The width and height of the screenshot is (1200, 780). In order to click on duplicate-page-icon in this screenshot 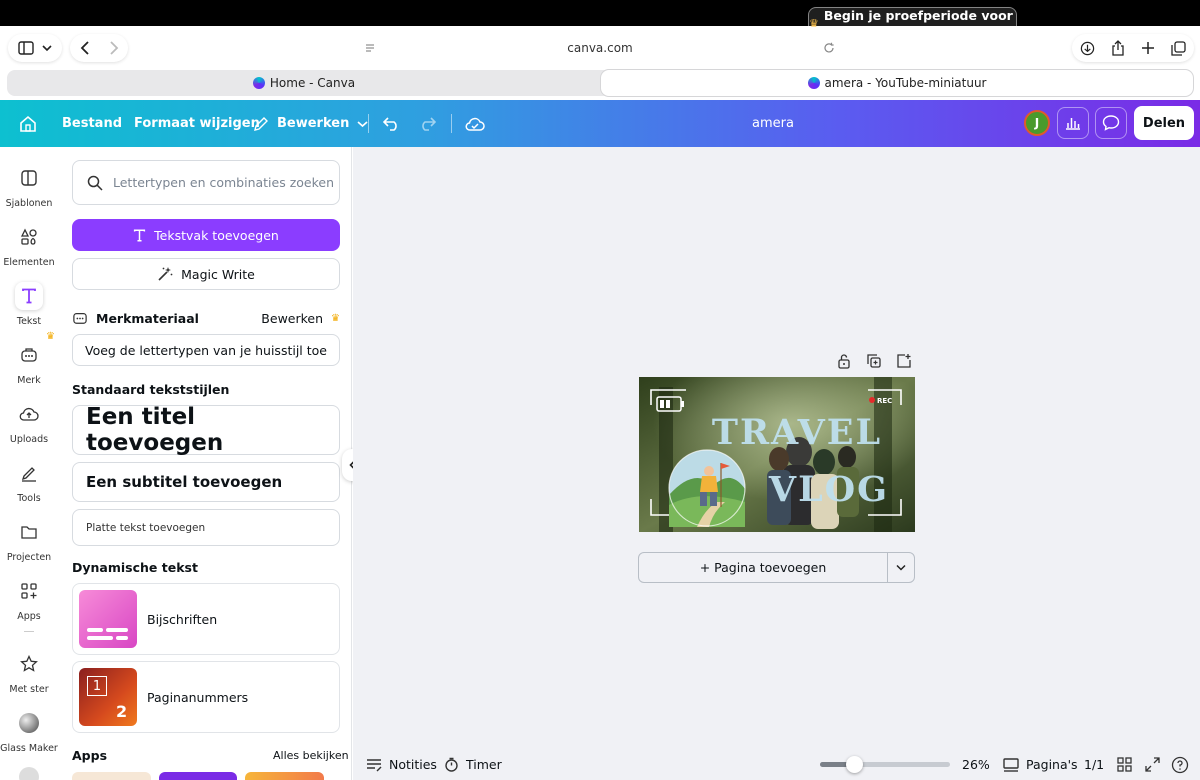, I will do `click(874, 361)`.